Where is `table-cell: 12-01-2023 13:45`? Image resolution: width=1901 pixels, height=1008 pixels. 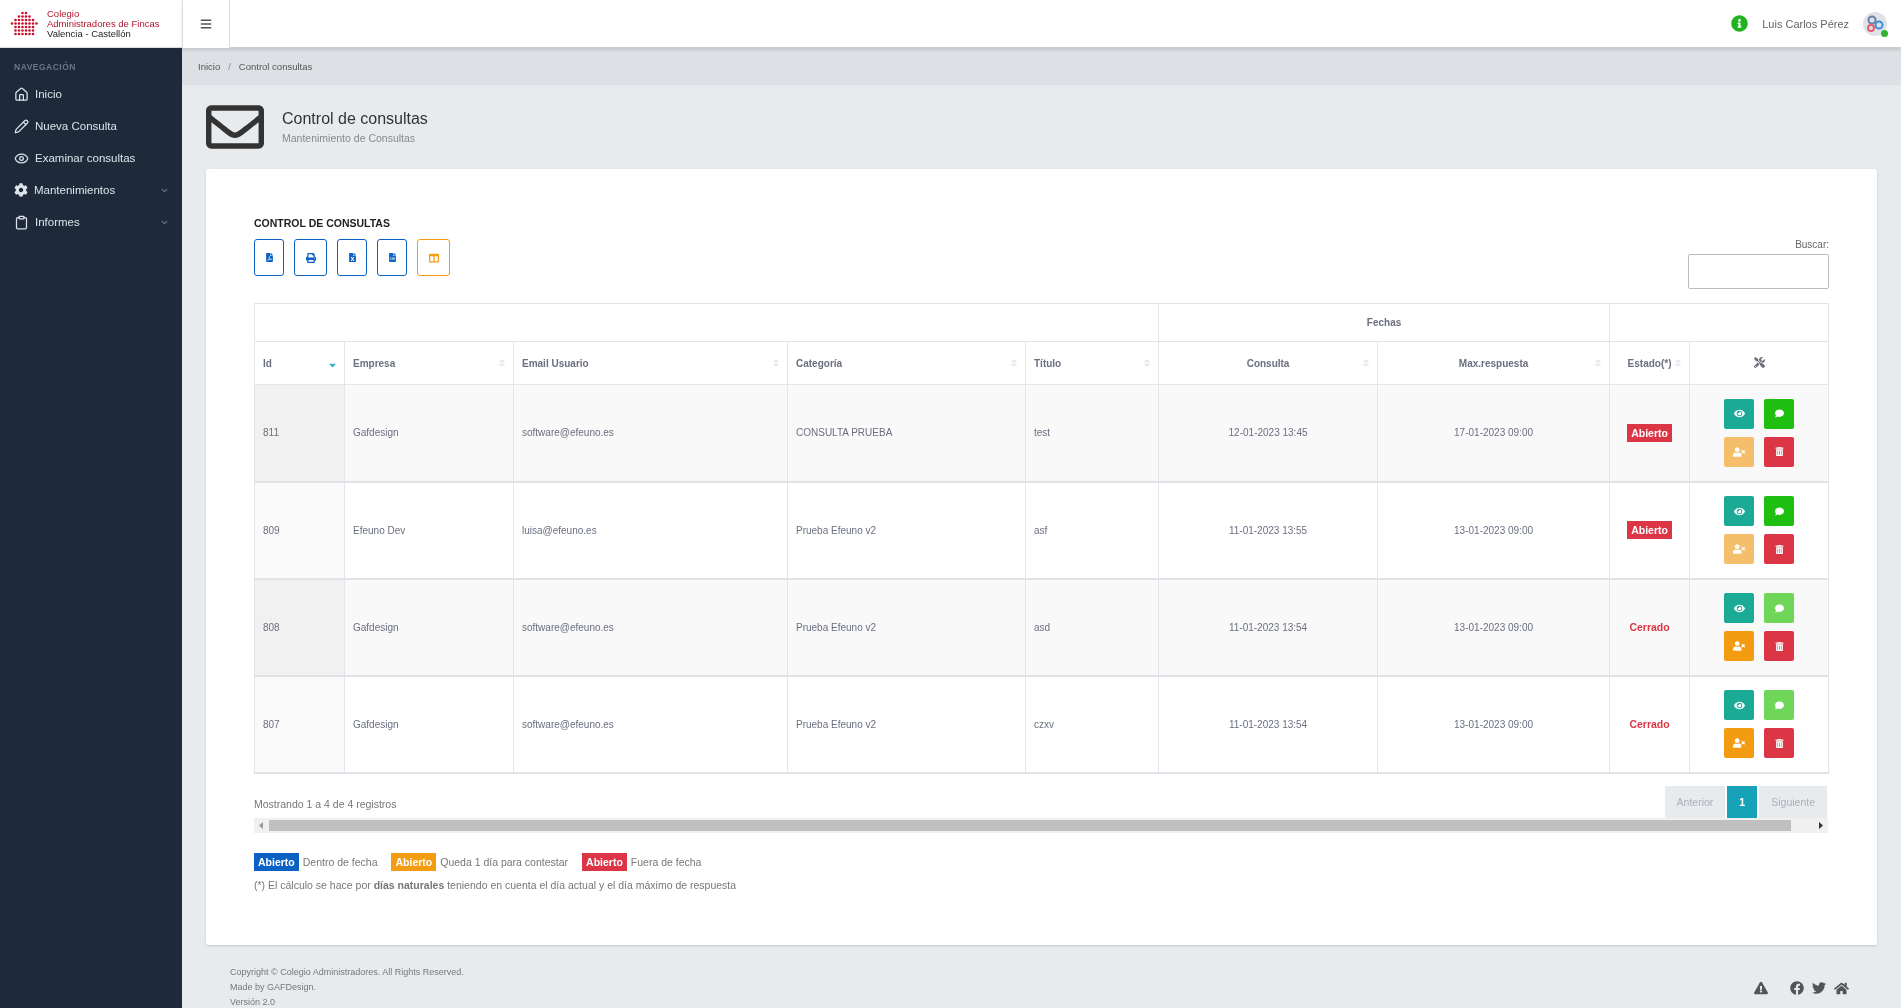 table-cell: 12-01-2023 13:45 is located at coordinates (1268, 433).